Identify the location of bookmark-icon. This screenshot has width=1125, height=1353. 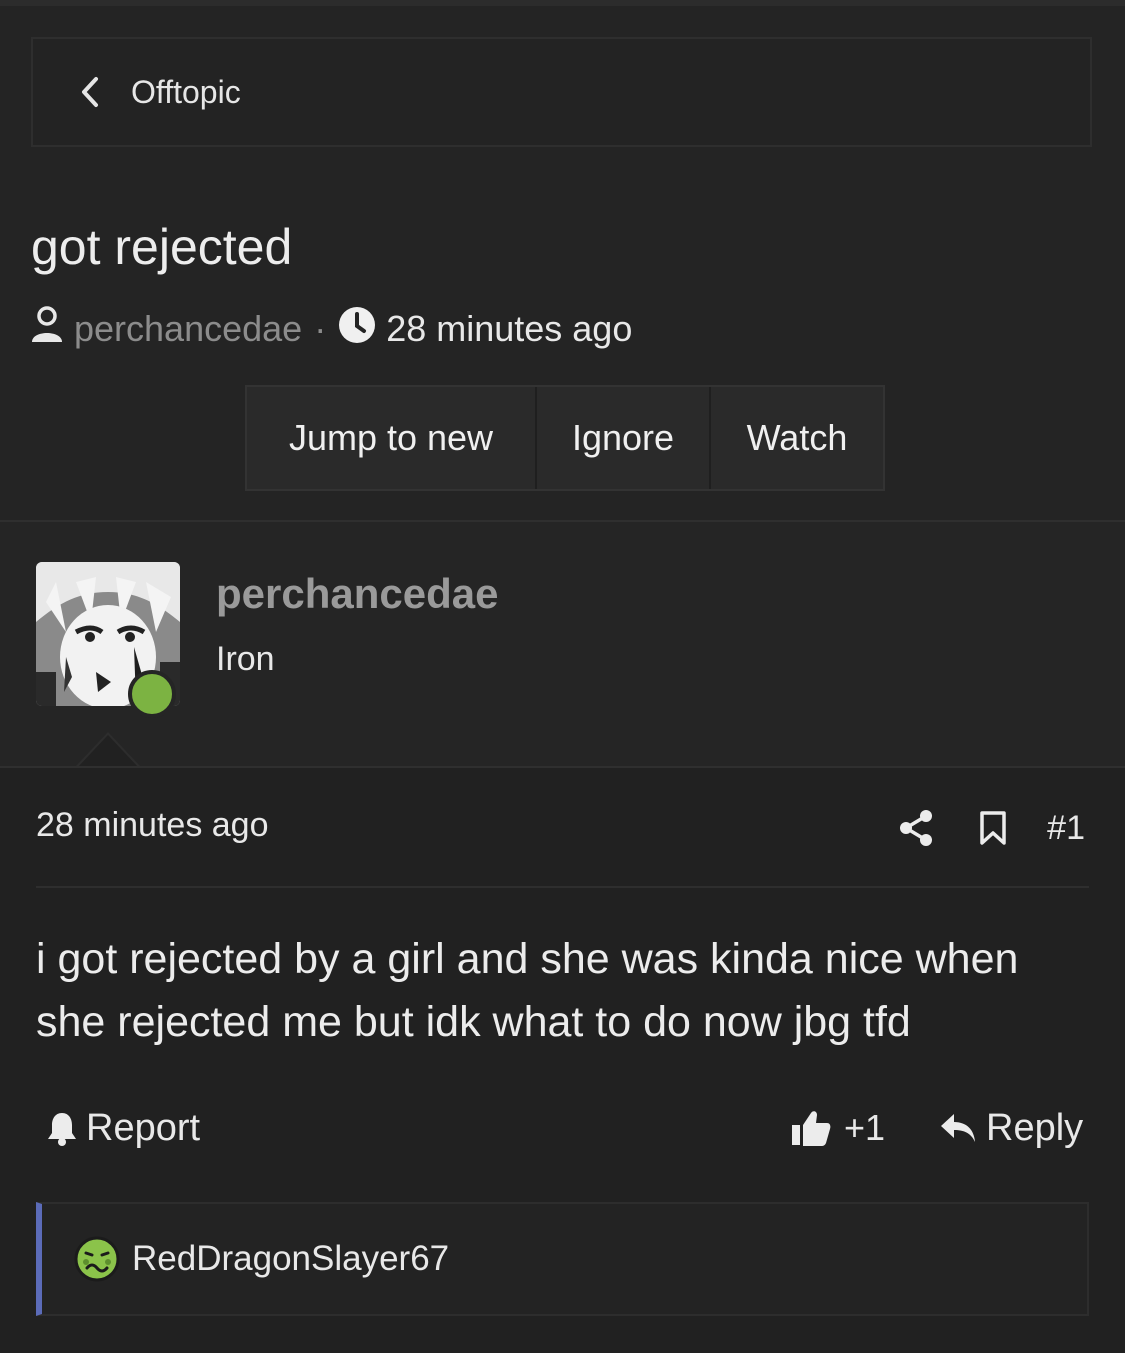
(993, 828).